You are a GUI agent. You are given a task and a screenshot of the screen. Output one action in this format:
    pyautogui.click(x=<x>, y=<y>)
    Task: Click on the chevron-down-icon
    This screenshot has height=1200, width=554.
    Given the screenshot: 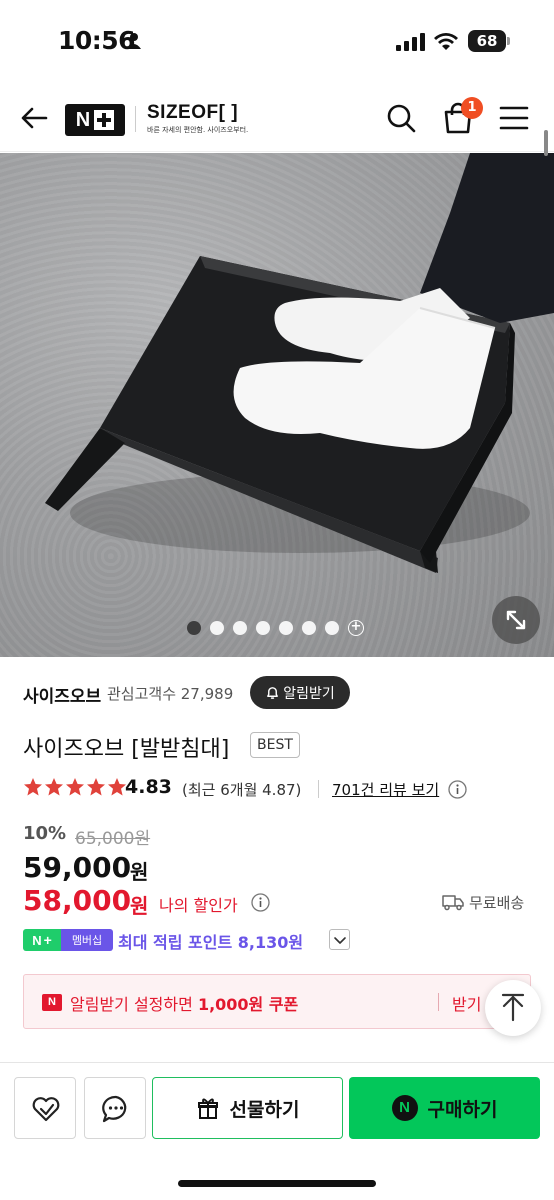 What is the action you would take?
    pyautogui.click(x=340, y=940)
    